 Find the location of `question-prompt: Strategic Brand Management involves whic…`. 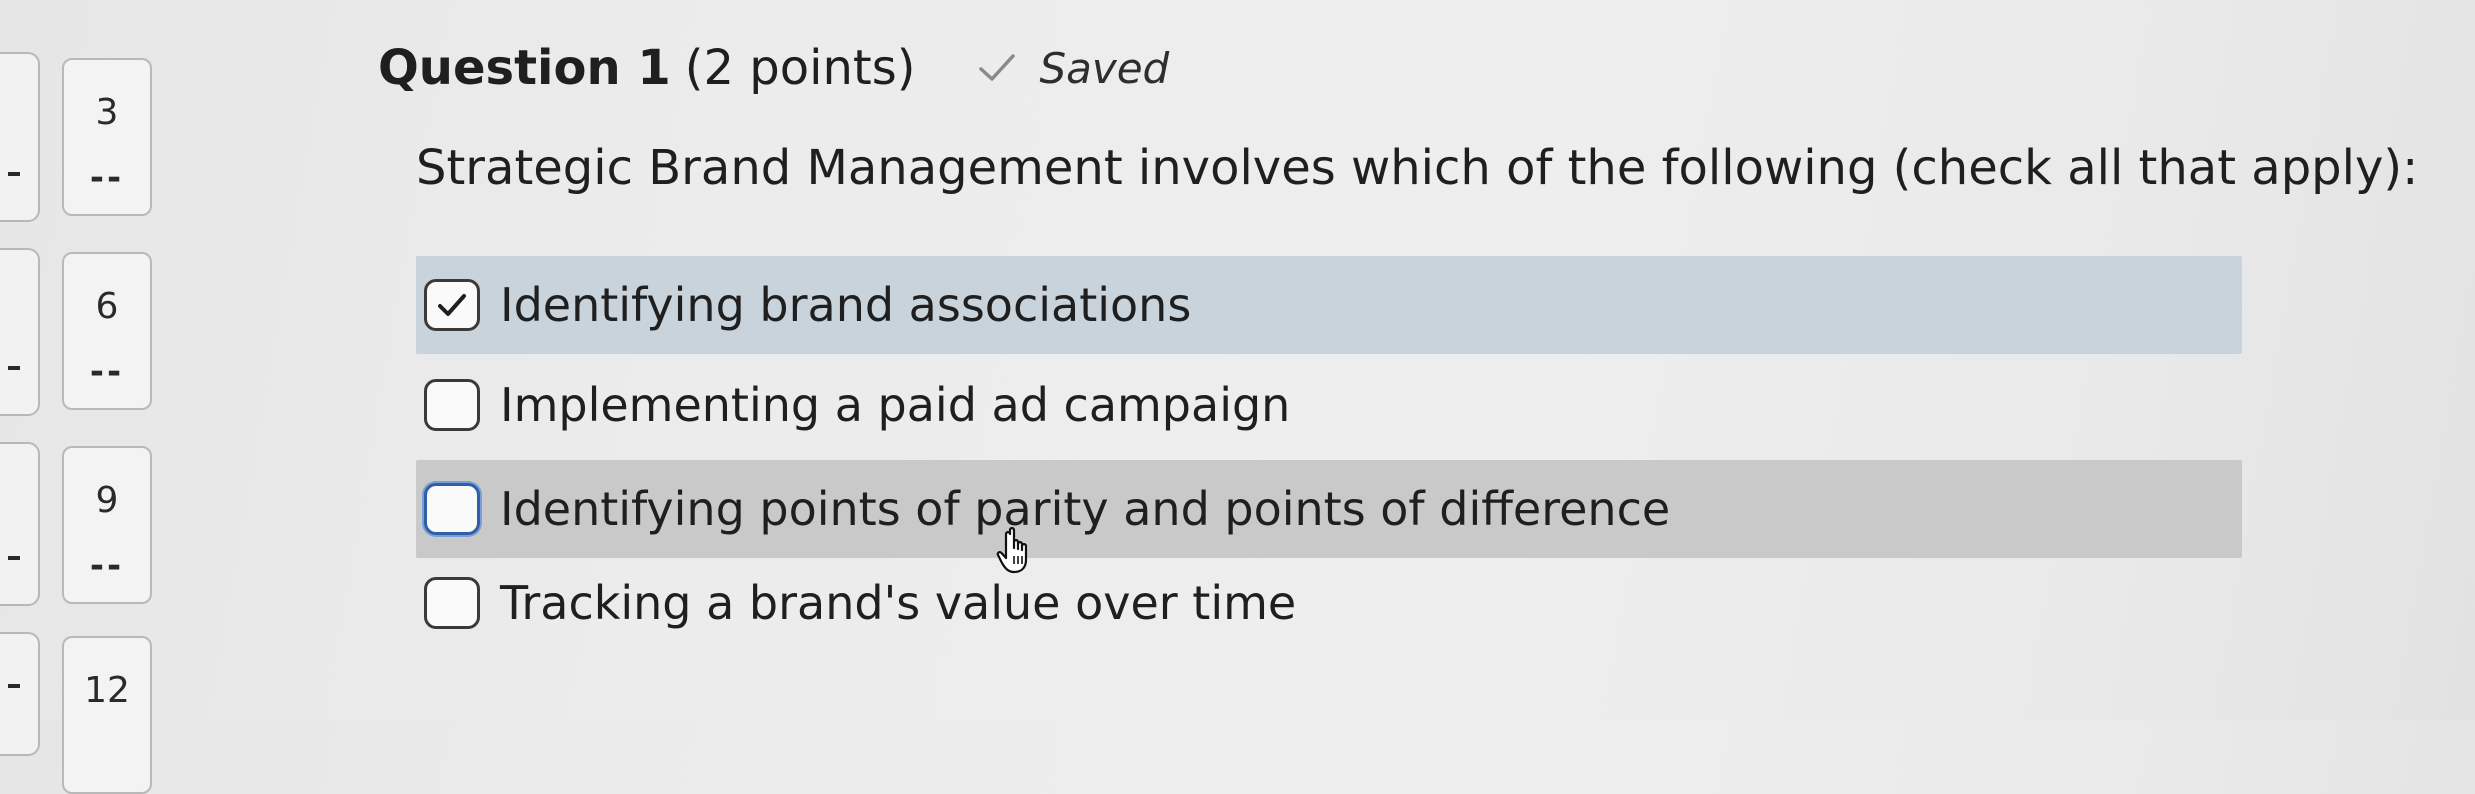

question-prompt: Strategic Brand Management involves whic… is located at coordinates (1417, 168).